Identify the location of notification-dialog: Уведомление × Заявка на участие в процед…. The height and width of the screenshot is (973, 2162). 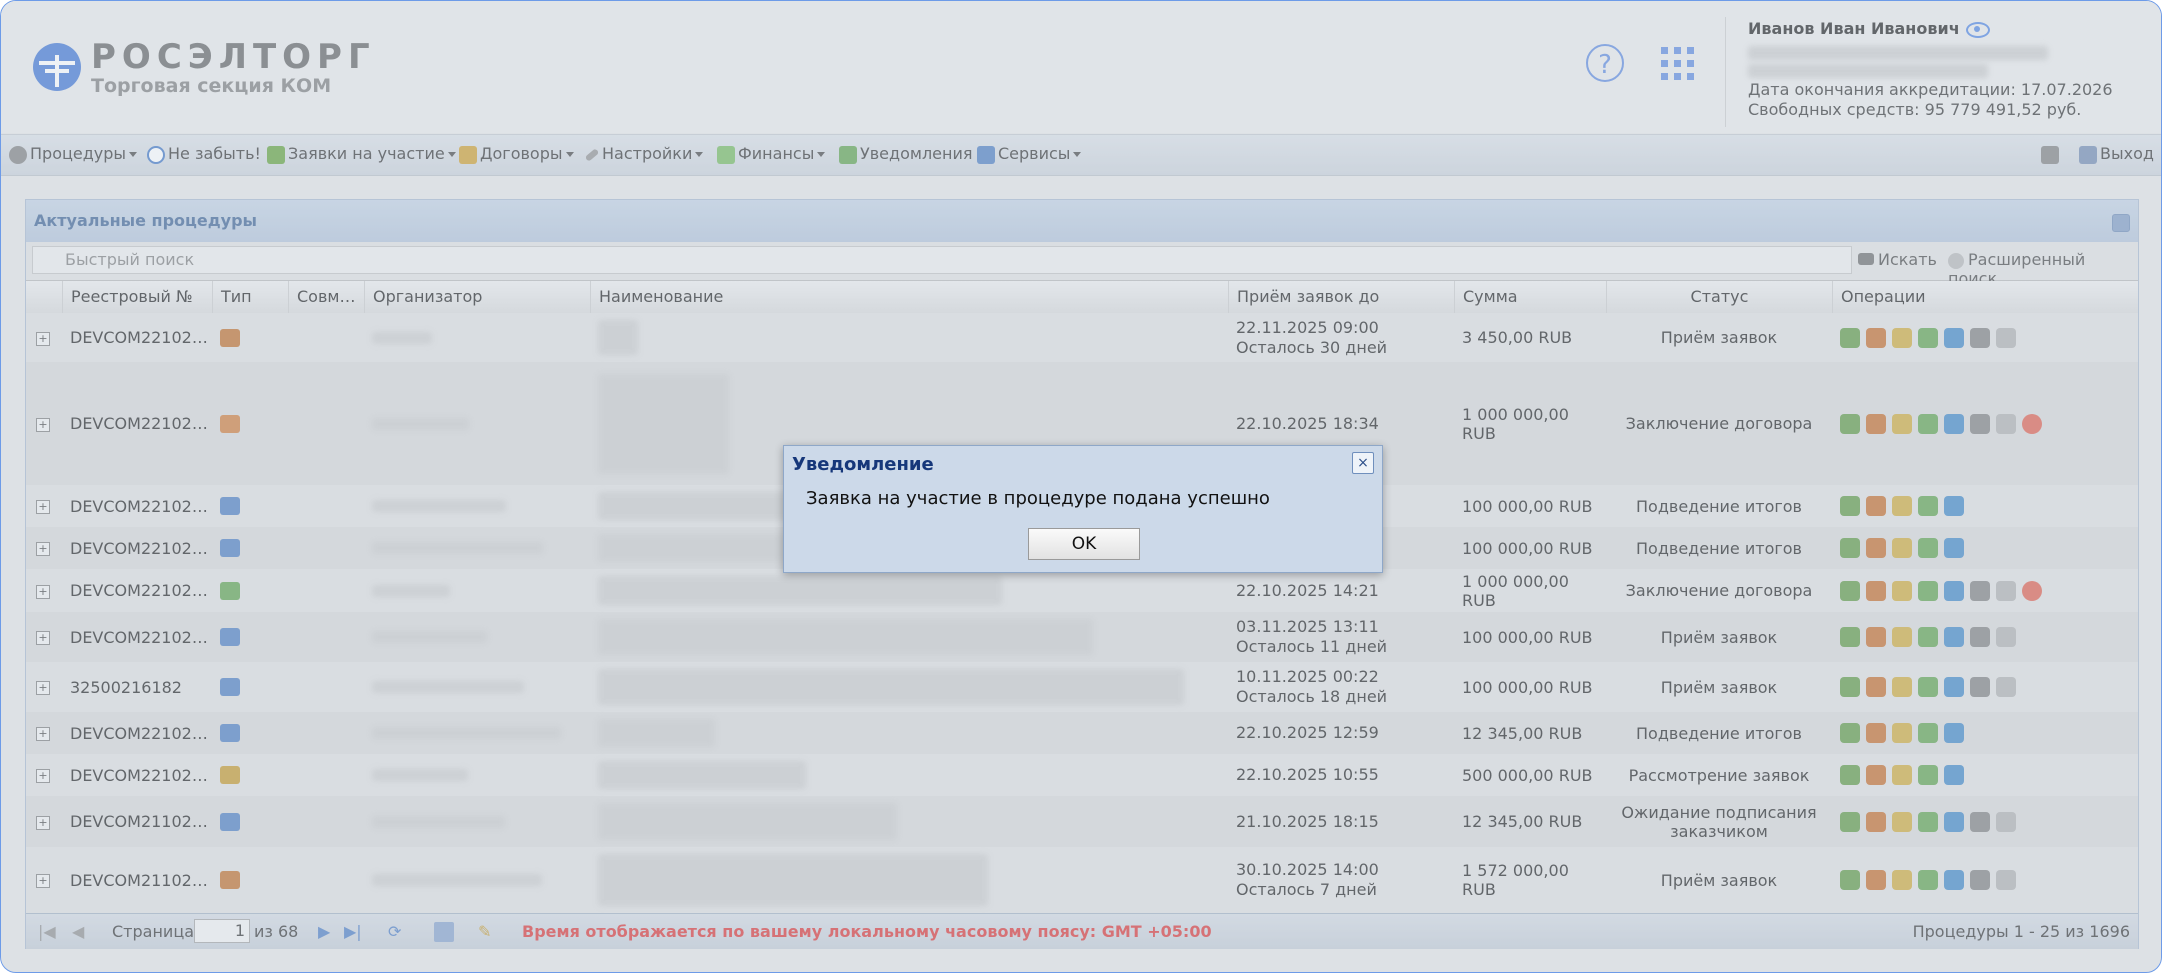
(1083, 509).